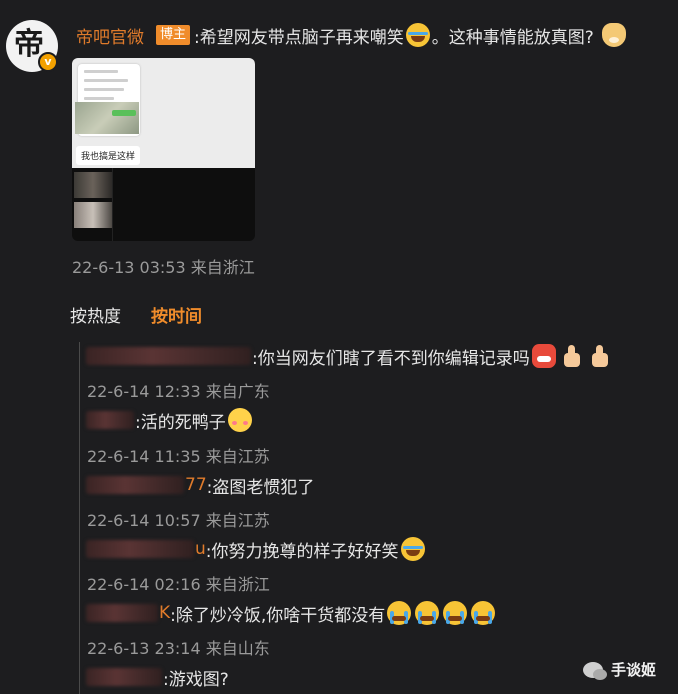 The height and width of the screenshot is (694, 678). What do you see at coordinates (163, 113) in the screenshot?
I see `image-screenshot: 我也搞是这样` at bounding box center [163, 113].